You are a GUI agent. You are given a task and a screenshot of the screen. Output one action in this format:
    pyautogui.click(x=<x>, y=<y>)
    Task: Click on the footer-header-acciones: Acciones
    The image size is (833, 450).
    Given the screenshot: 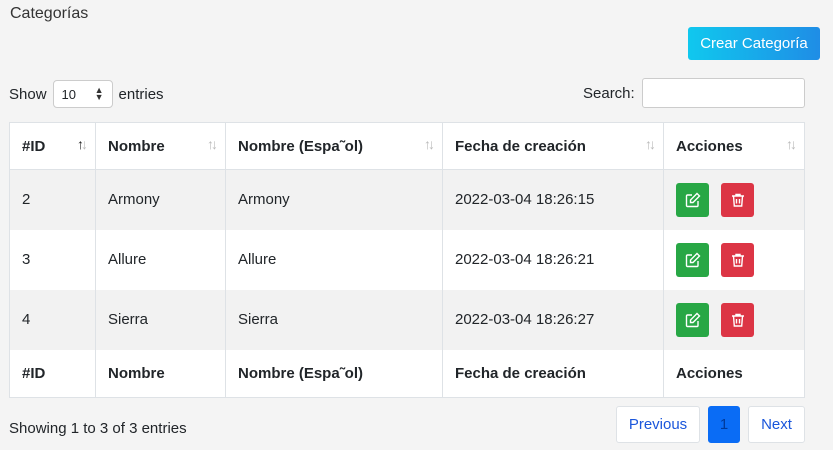 What is the action you would take?
    pyautogui.click(x=734, y=373)
    